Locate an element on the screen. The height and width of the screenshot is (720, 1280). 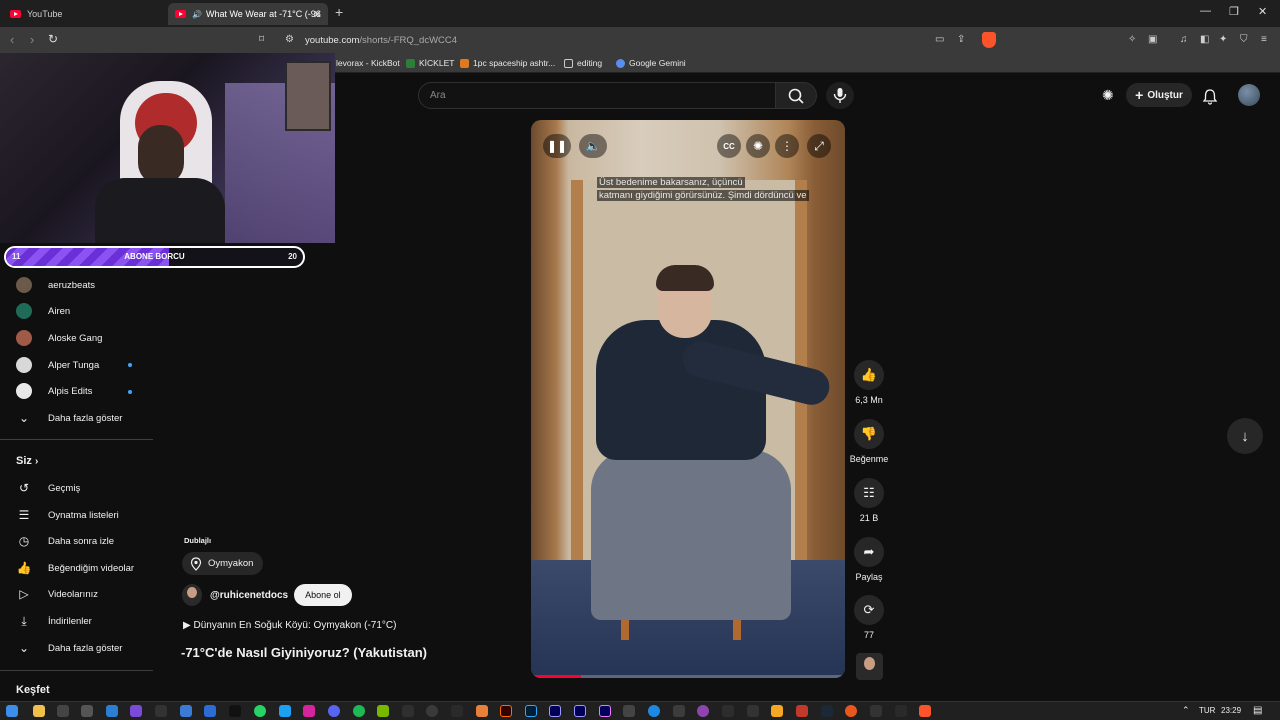
media-icon: ♫ is located at coordinates (1184, 39).